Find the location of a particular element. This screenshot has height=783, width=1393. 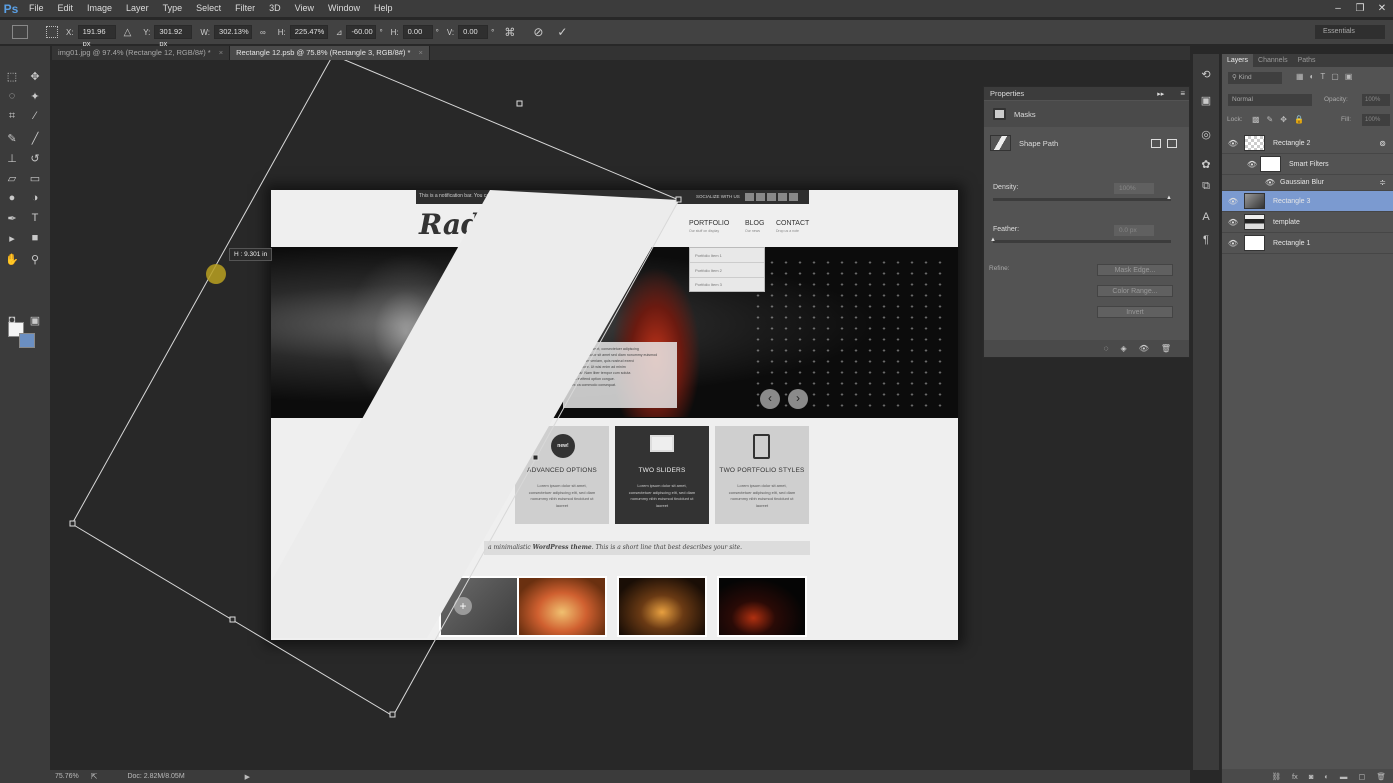

status-menu-icon: ▶ is located at coordinates (247, 777).